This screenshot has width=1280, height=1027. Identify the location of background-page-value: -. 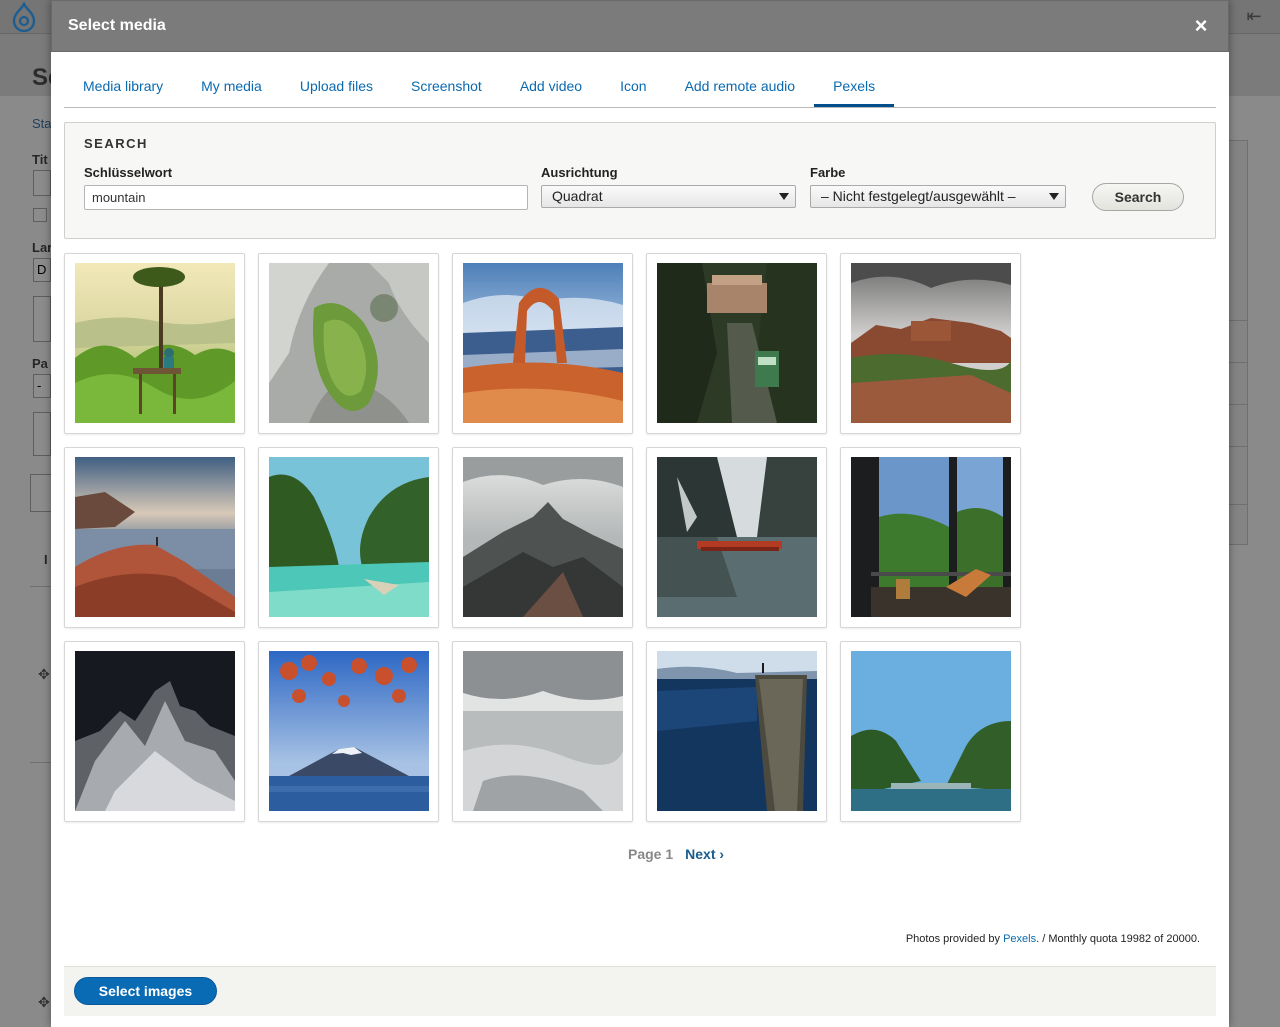
(39, 385).